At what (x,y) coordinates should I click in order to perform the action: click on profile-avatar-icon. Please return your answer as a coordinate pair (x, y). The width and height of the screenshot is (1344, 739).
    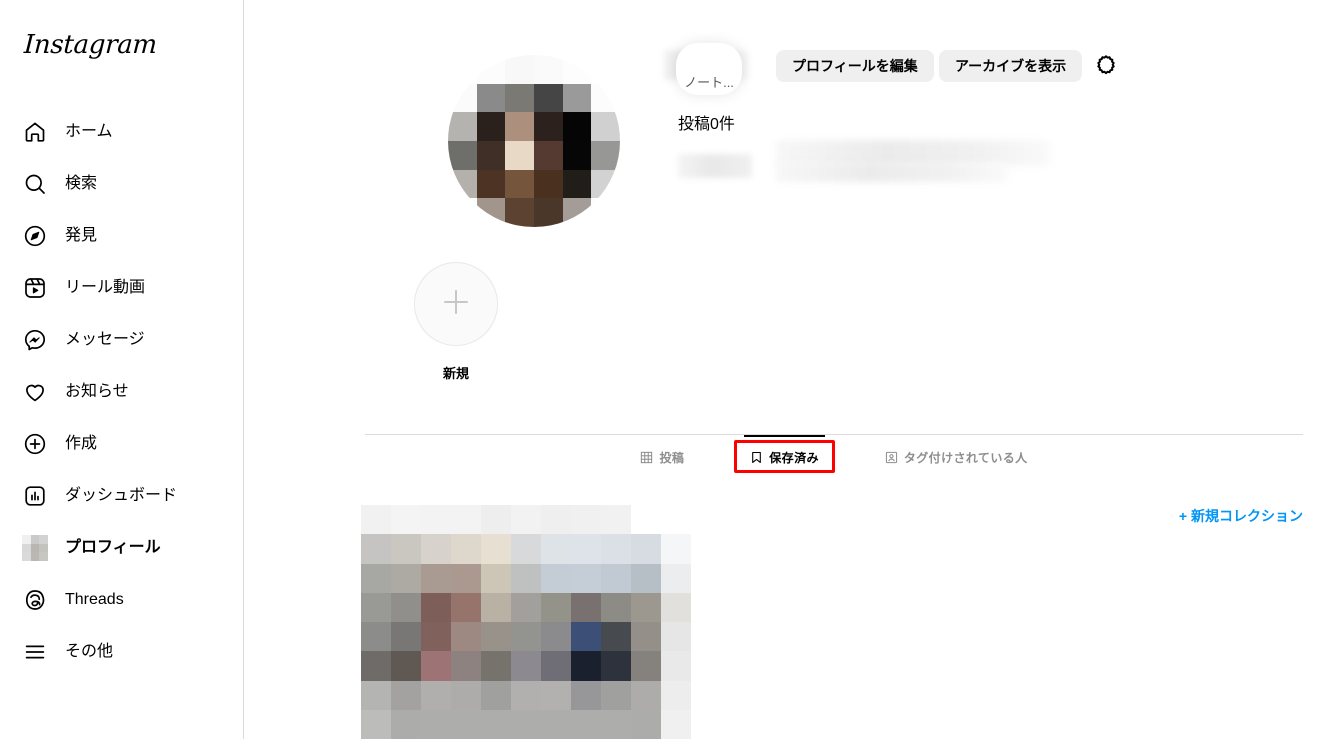
    Looking at the image, I should click on (35, 548).